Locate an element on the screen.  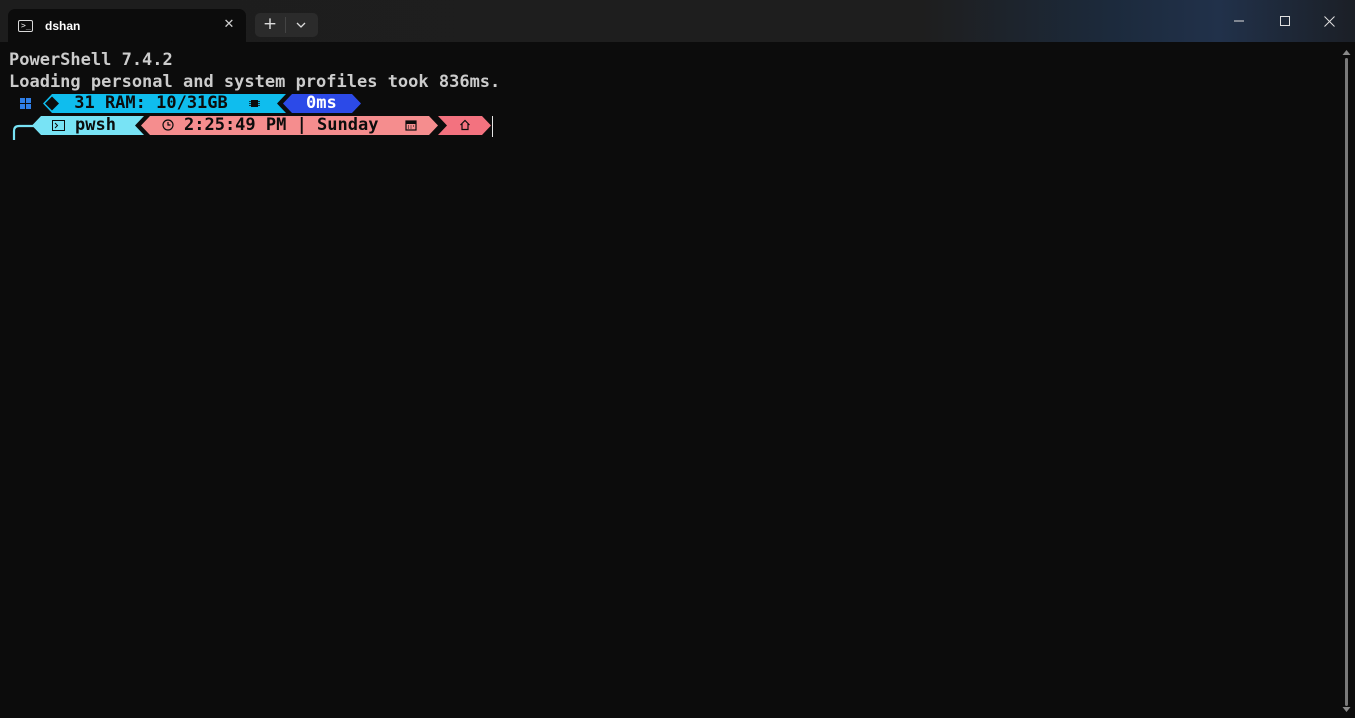
time-segment: 2:25:49 PM | Sunday is located at coordinates (289, 125).